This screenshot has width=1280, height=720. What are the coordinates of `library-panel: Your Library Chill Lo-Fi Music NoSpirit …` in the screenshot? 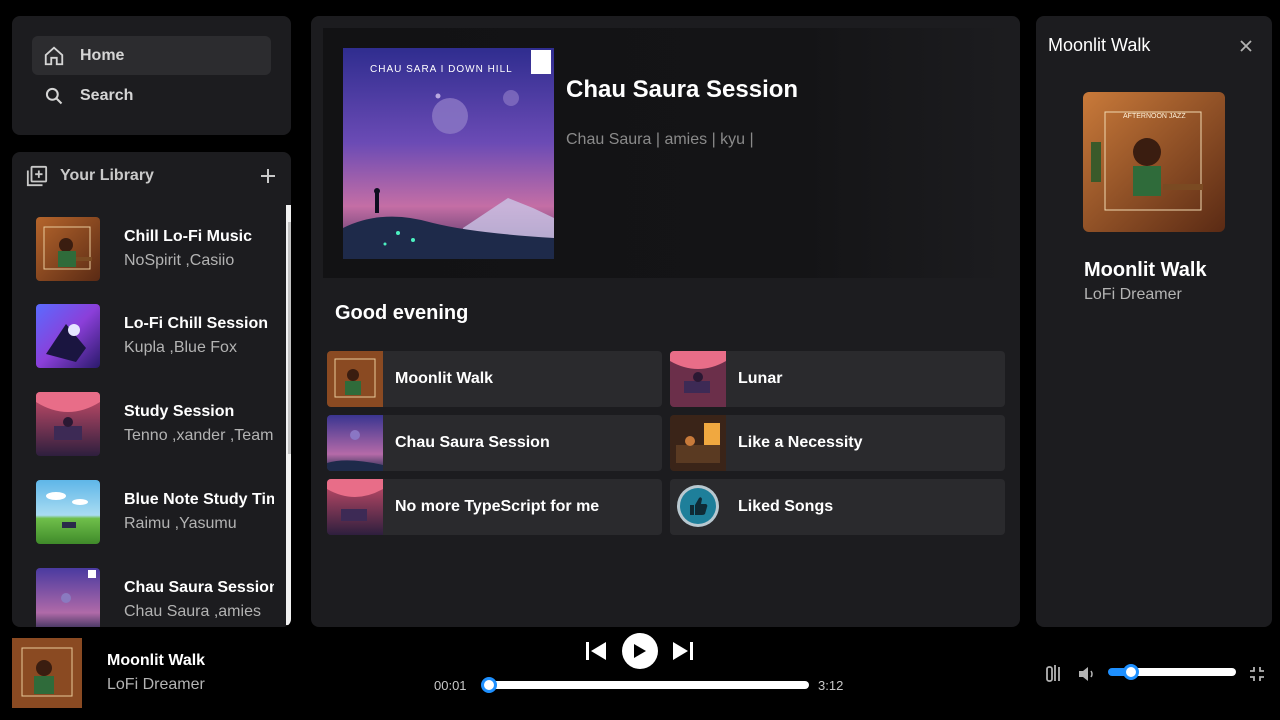 It's located at (151, 389).